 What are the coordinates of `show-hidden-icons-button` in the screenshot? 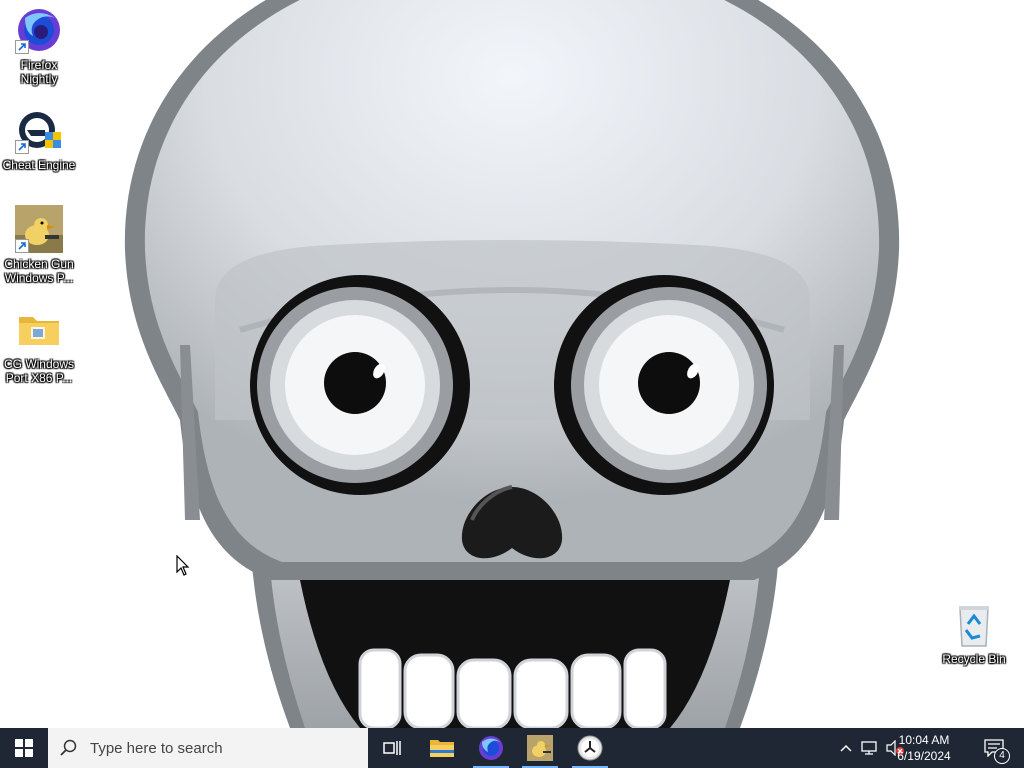 It's located at (846, 748).